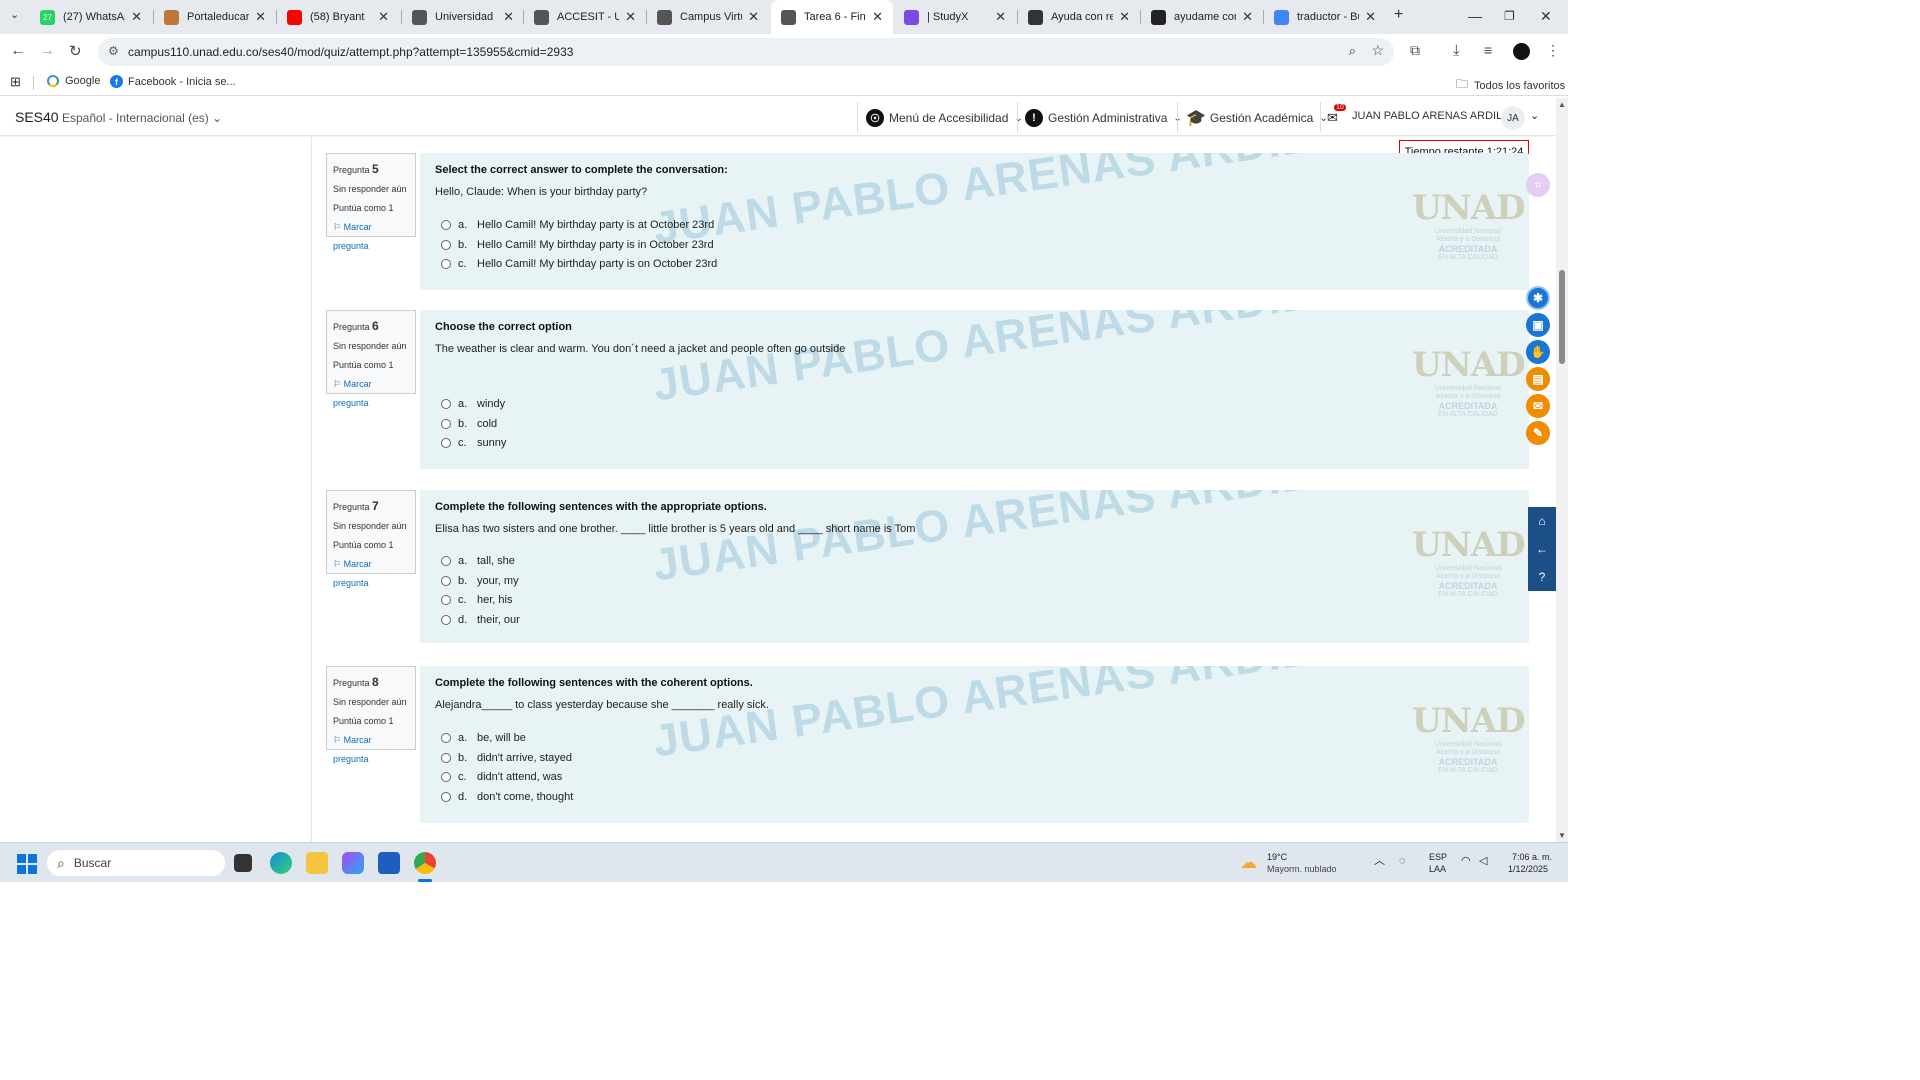 The height and width of the screenshot is (1080, 1920). I want to click on home-icon: ⌂, so click(1542, 521).